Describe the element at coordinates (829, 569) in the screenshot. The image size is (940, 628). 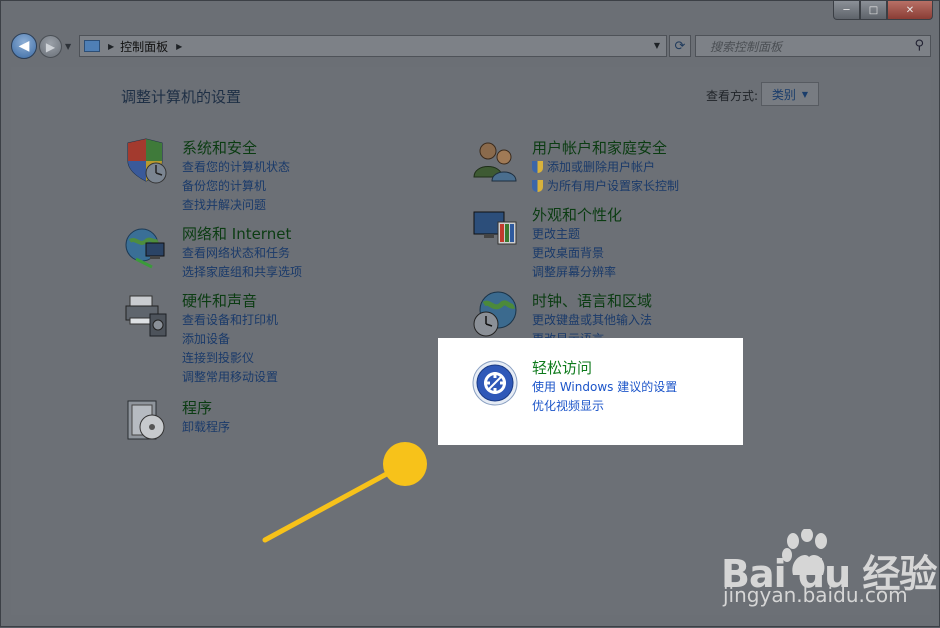
I see `watermark: Bai du 经验 jingyan.baidu.com` at that location.